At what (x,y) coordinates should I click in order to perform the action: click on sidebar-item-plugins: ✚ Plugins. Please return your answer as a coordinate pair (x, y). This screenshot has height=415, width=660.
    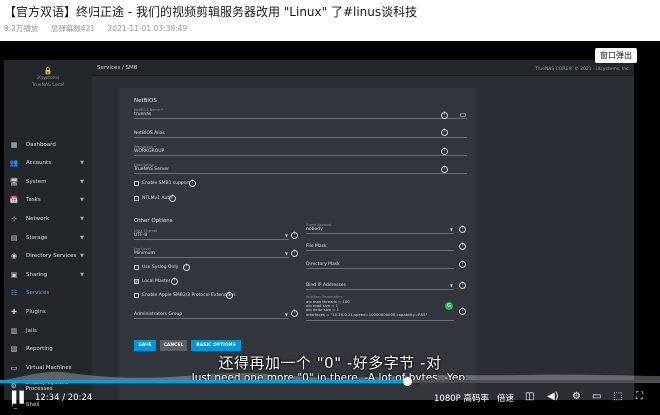
    Looking at the image, I should click on (48, 311).